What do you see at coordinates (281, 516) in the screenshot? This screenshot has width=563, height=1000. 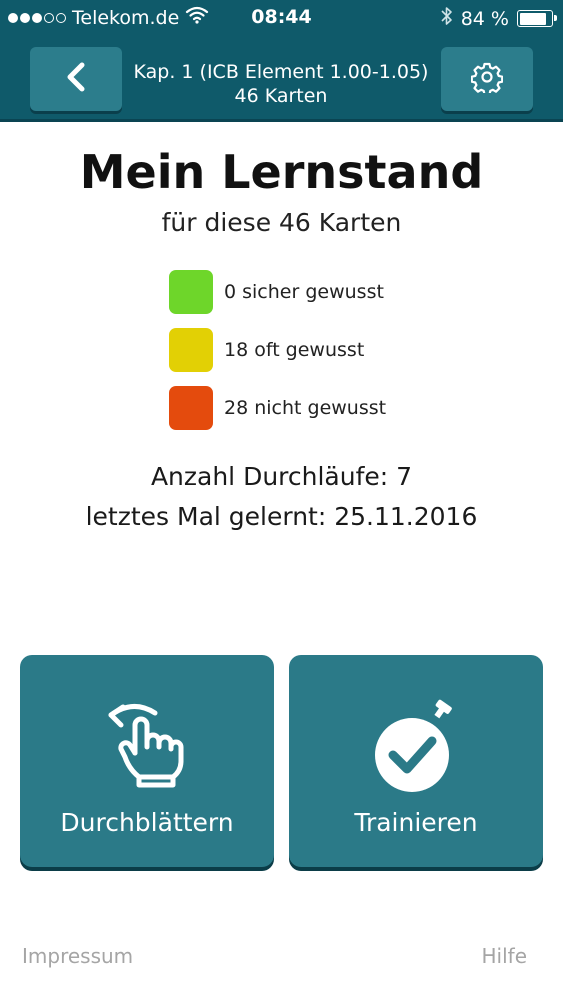 I see `last-learned-date: letztes Mal gelernt: 25.11.2016` at bounding box center [281, 516].